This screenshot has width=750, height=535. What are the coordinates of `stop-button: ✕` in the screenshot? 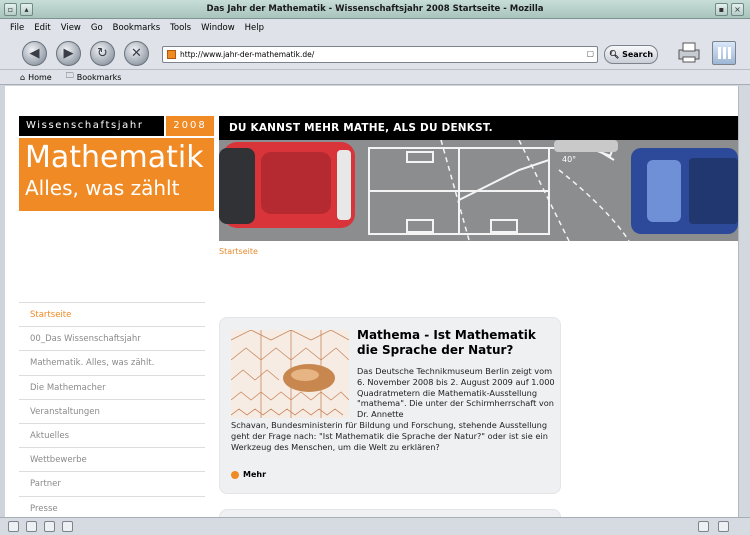 It's located at (136, 53).